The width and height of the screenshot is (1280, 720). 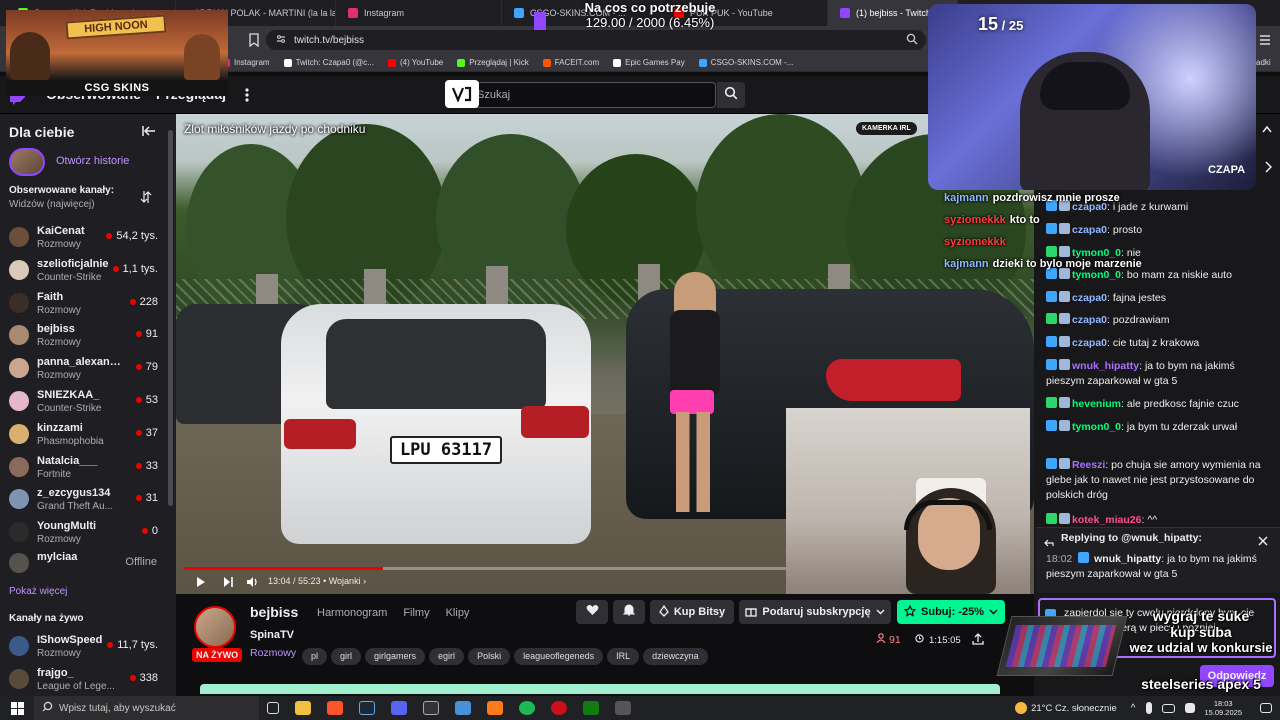 I want to click on search-input: Szukaj, so click(x=582, y=95).